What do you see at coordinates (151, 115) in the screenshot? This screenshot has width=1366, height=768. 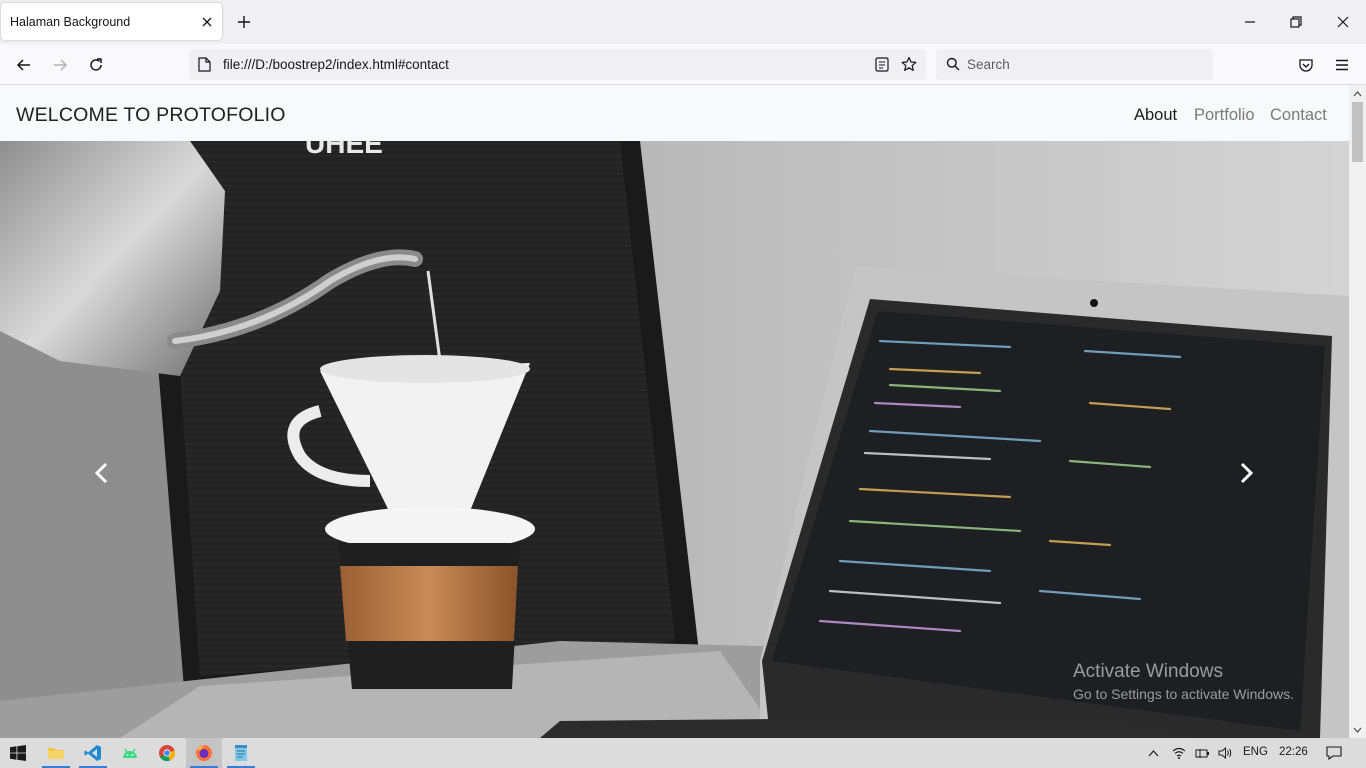 I see `site-brand: WELCOME TO PROTOFOLIO` at bounding box center [151, 115].